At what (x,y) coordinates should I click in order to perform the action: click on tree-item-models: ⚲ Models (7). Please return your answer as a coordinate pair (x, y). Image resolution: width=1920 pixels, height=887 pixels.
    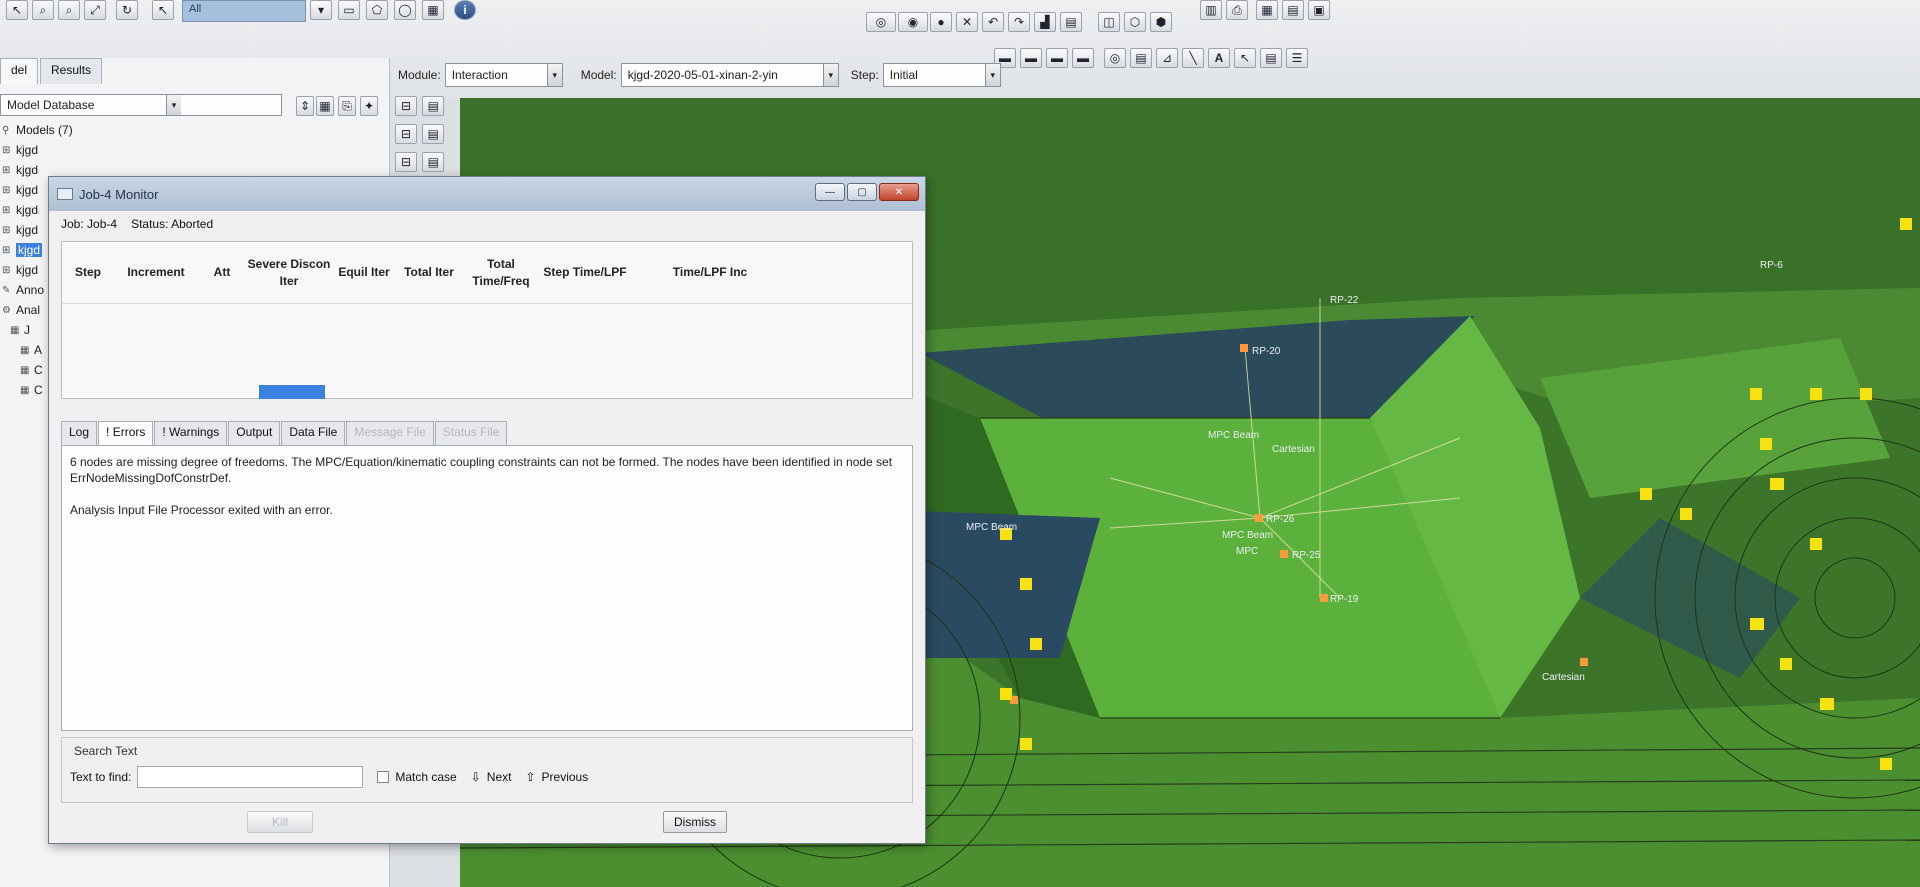
    Looking at the image, I should click on (195, 130).